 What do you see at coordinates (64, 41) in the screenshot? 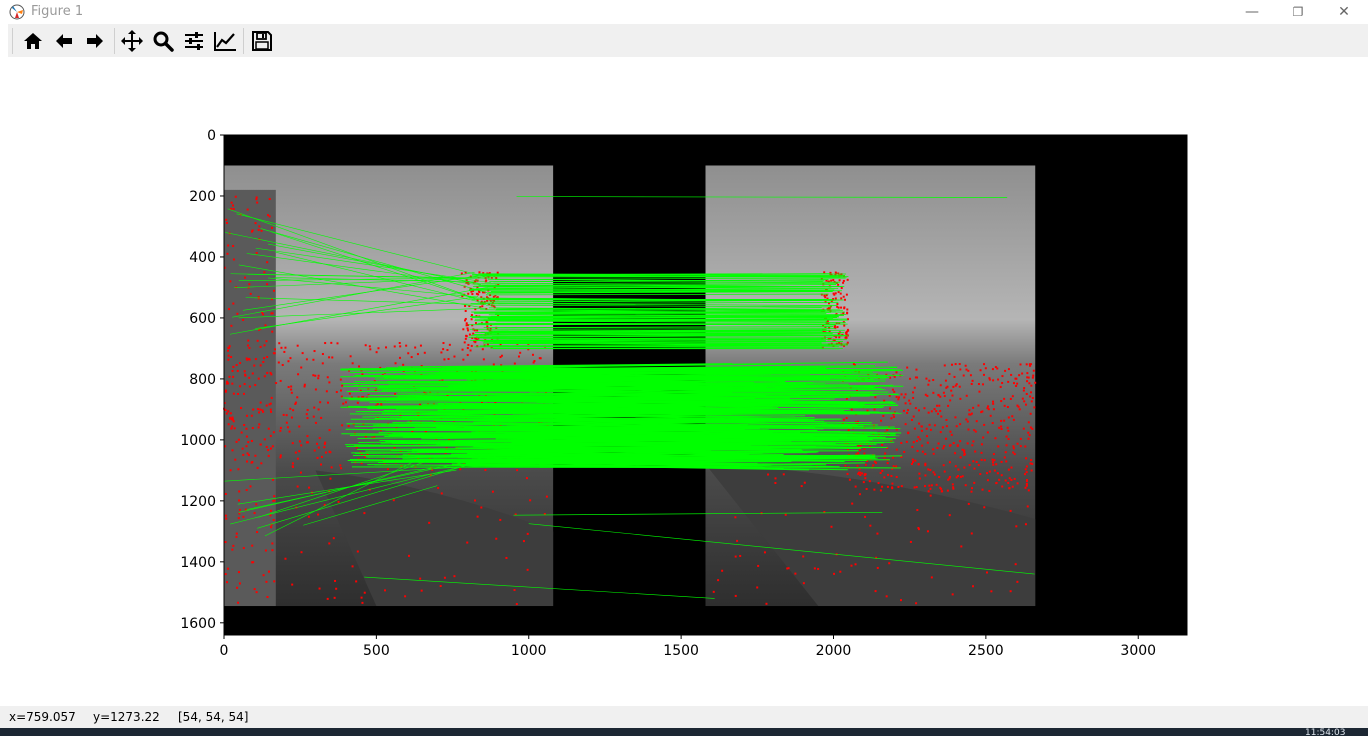
I see `back-button` at bounding box center [64, 41].